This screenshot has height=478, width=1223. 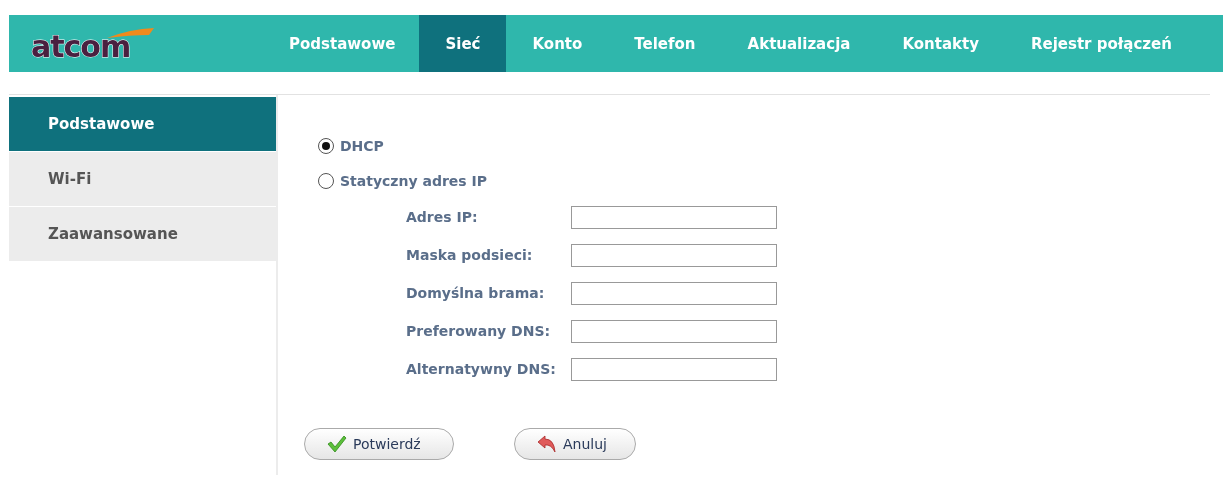 I want to click on cancel-button: Anuluj, so click(x=575, y=444).